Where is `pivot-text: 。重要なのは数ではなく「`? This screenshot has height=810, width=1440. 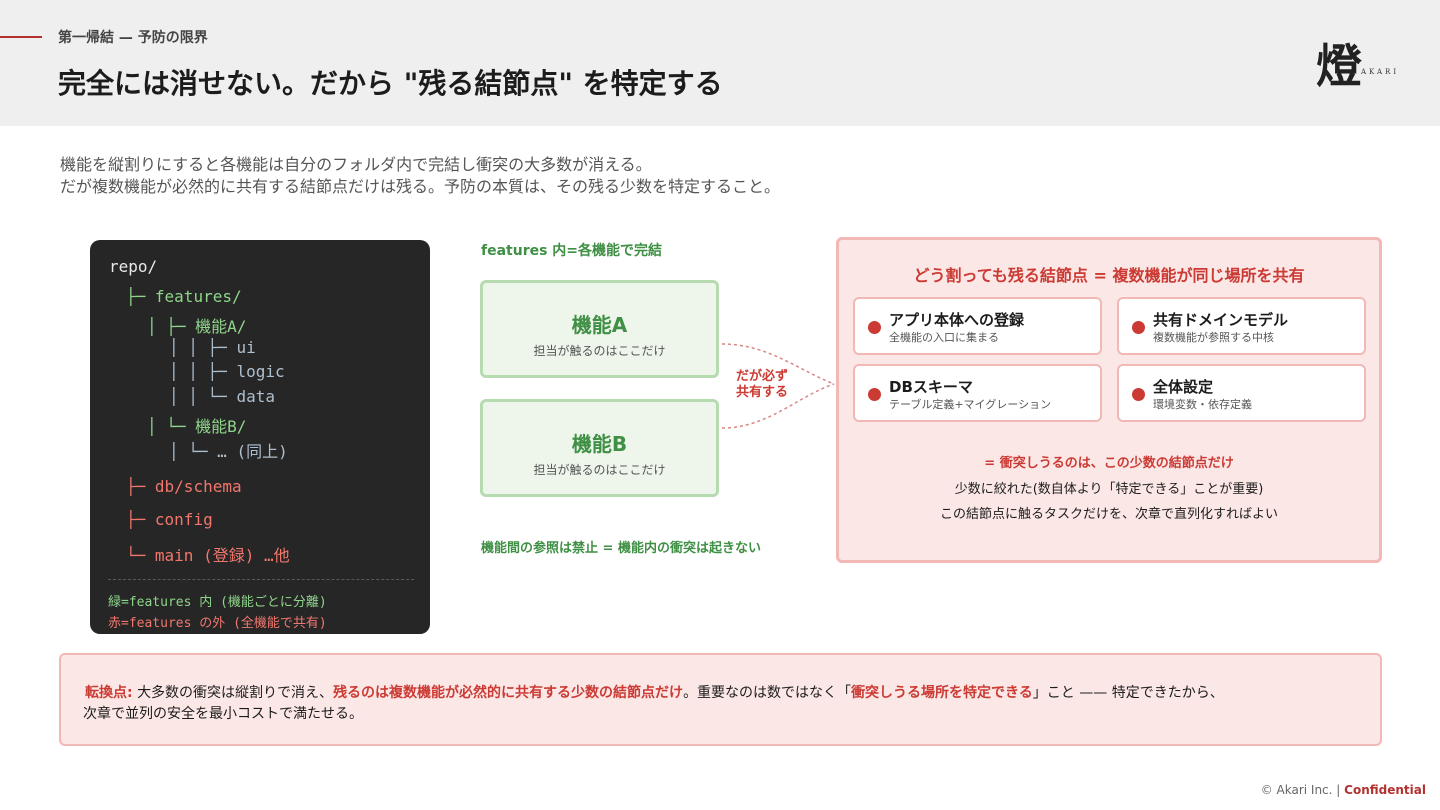
pivot-text: 。重要なのは数ではなく「 is located at coordinates (767, 693).